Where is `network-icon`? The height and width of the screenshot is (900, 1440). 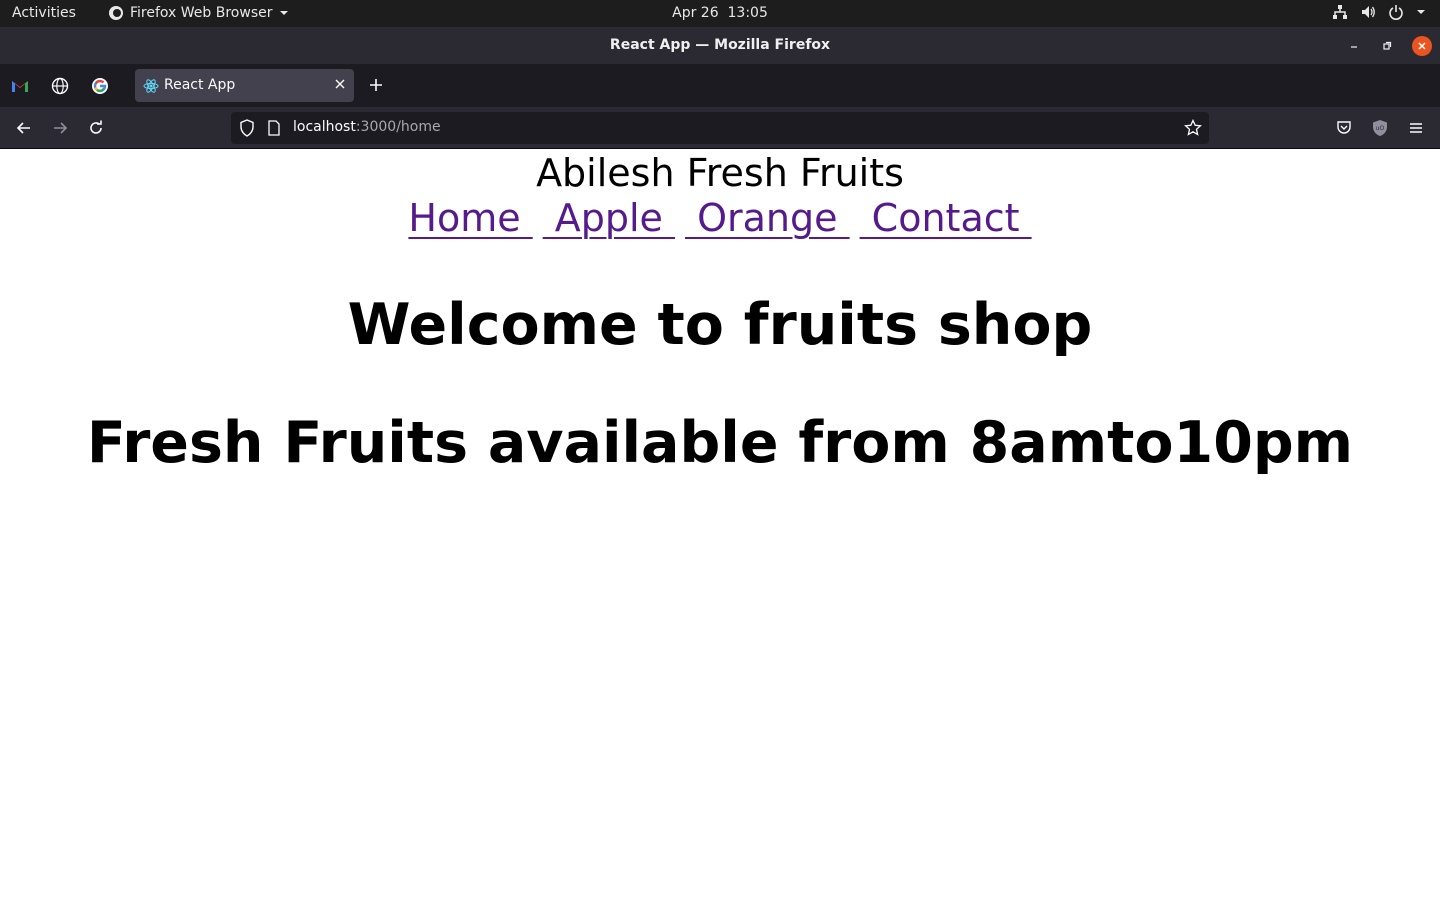
network-icon is located at coordinates (1340, 12).